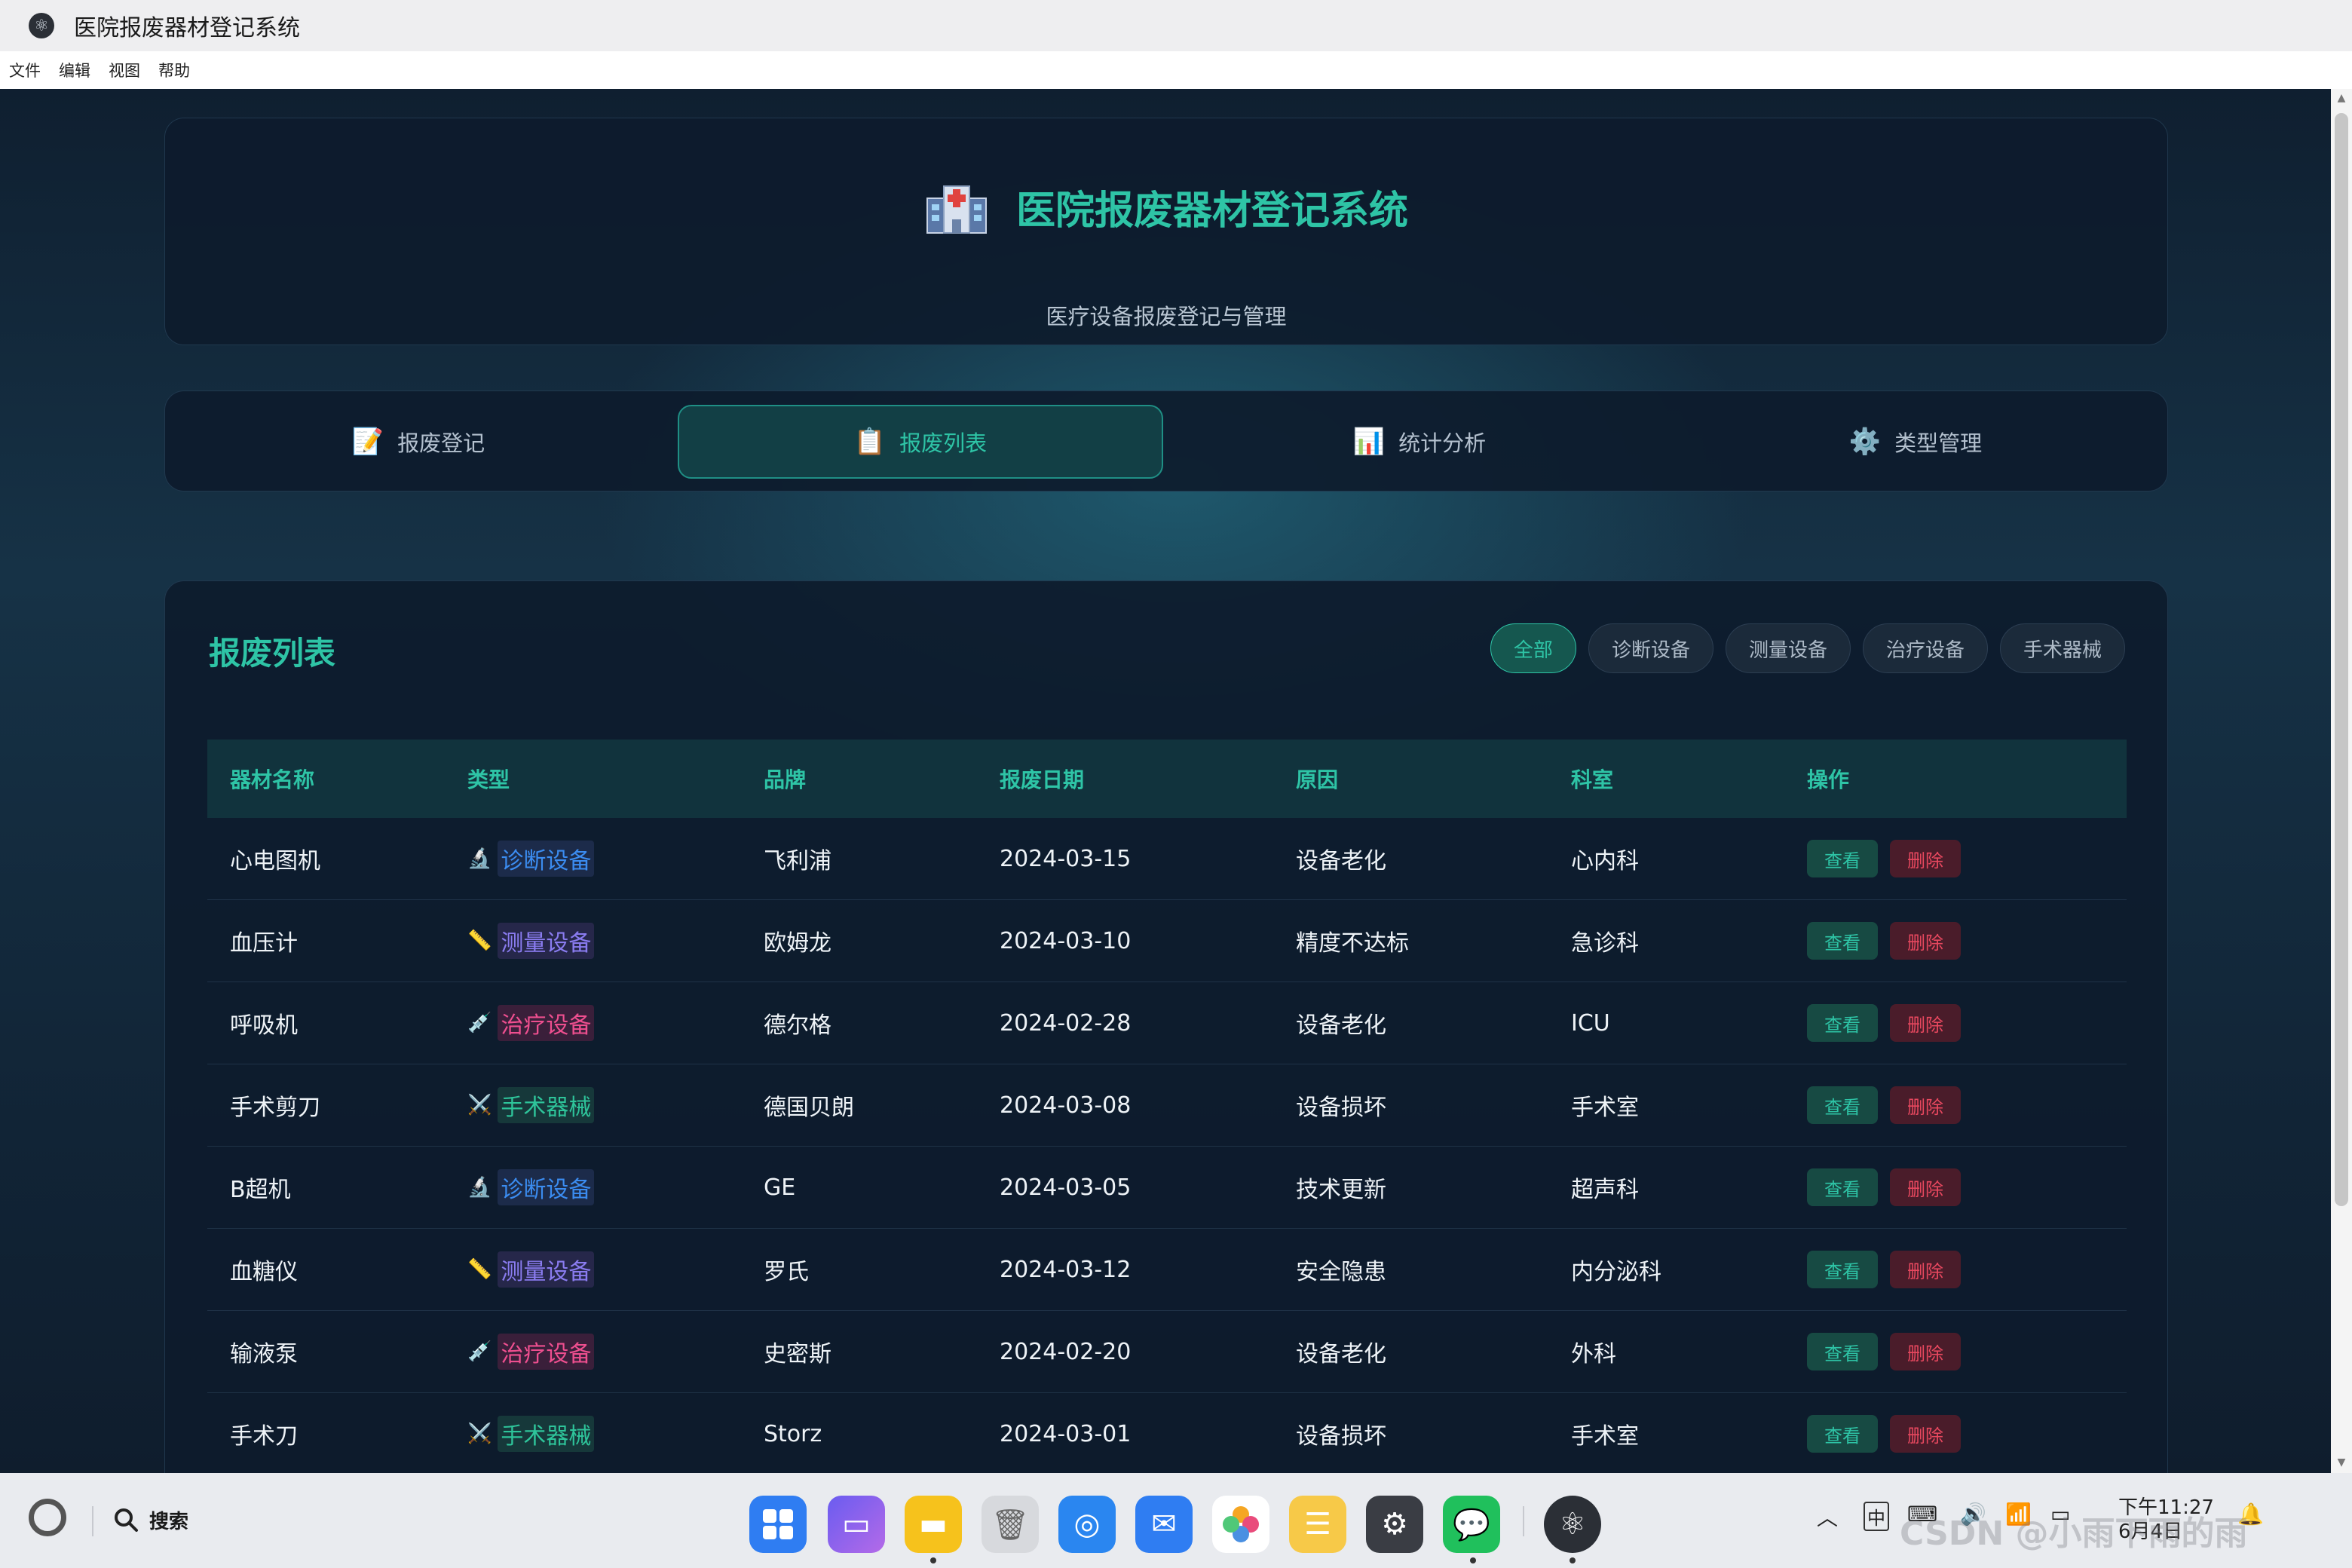 This screenshot has height=1568, width=2352. Describe the element at coordinates (1125, 1432) in the screenshot. I see `cell-date: 2024-03-01` at that location.